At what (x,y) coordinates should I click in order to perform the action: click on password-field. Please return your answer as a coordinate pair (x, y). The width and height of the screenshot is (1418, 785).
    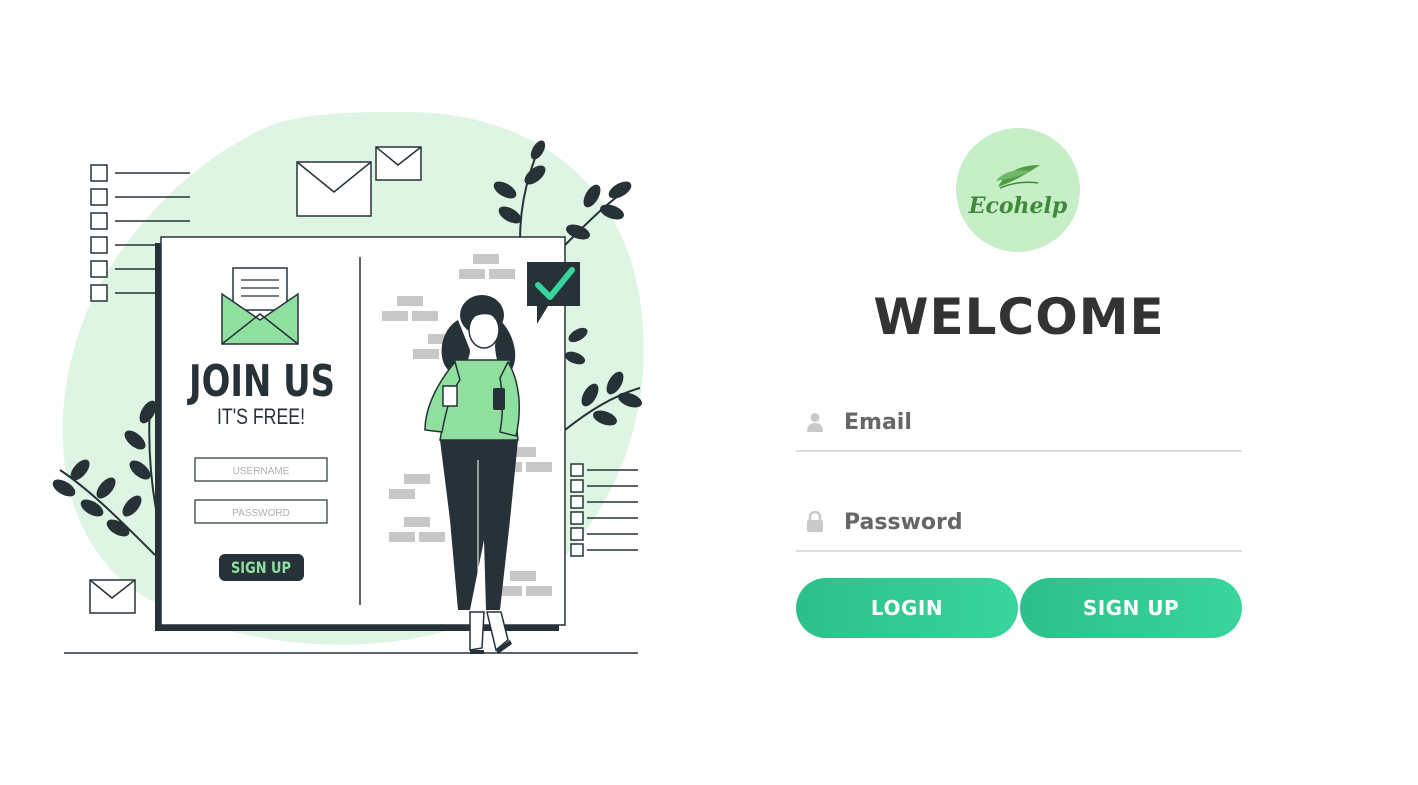
    Looking at the image, I should click on (1019, 523).